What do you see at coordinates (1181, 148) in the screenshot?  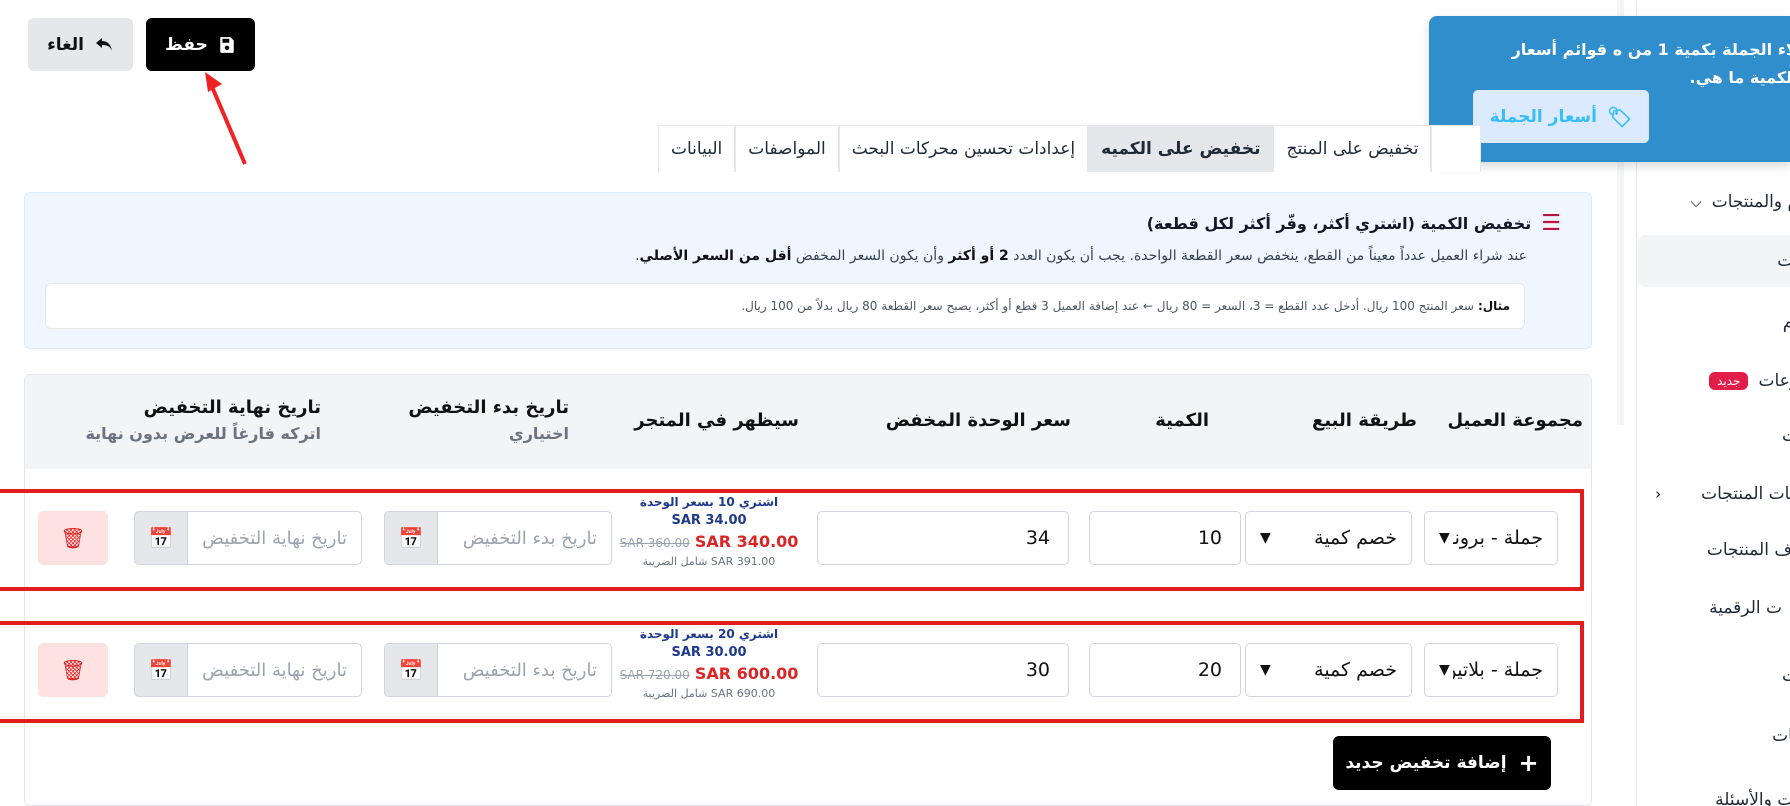 I see `tab-quantity-discount: تخفيض على الكميه` at bounding box center [1181, 148].